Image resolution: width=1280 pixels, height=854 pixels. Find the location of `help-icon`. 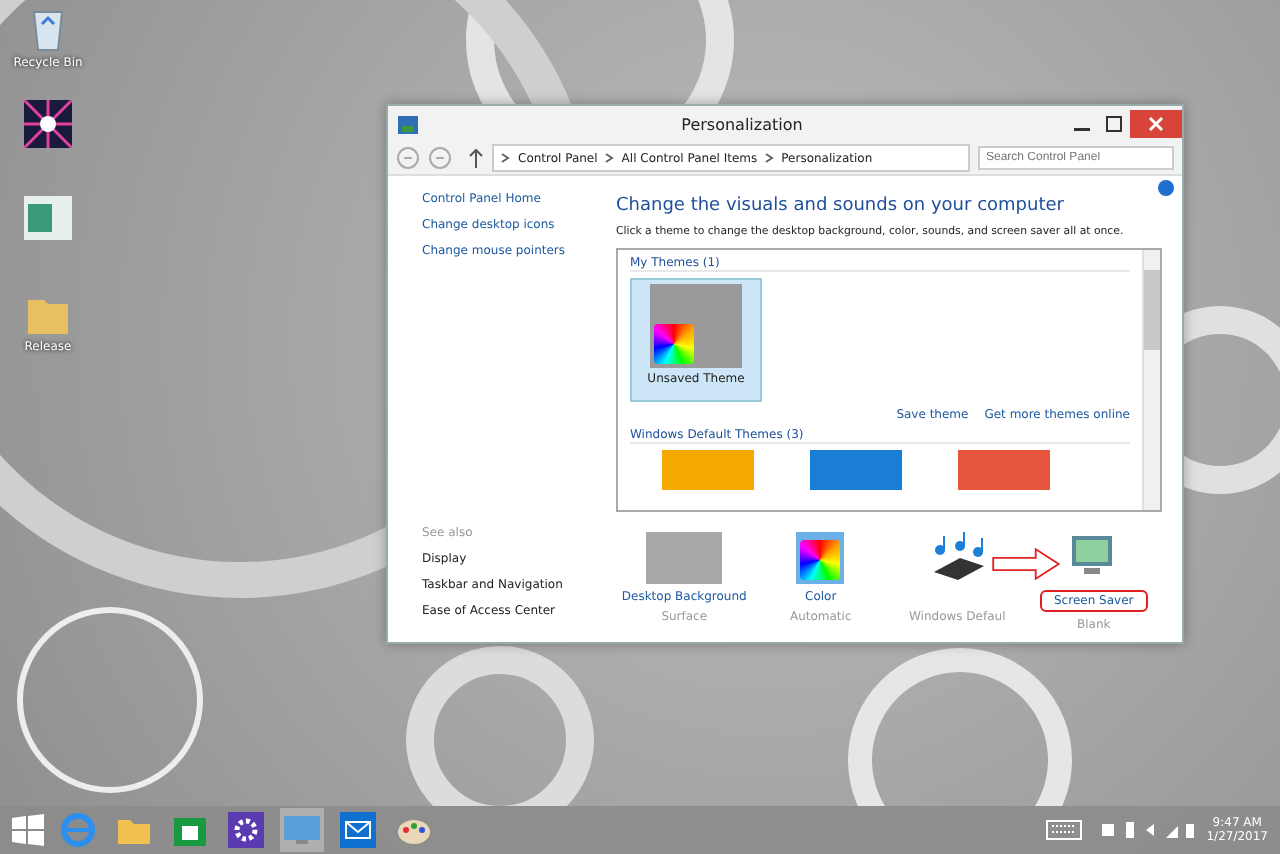

help-icon is located at coordinates (1166, 188).